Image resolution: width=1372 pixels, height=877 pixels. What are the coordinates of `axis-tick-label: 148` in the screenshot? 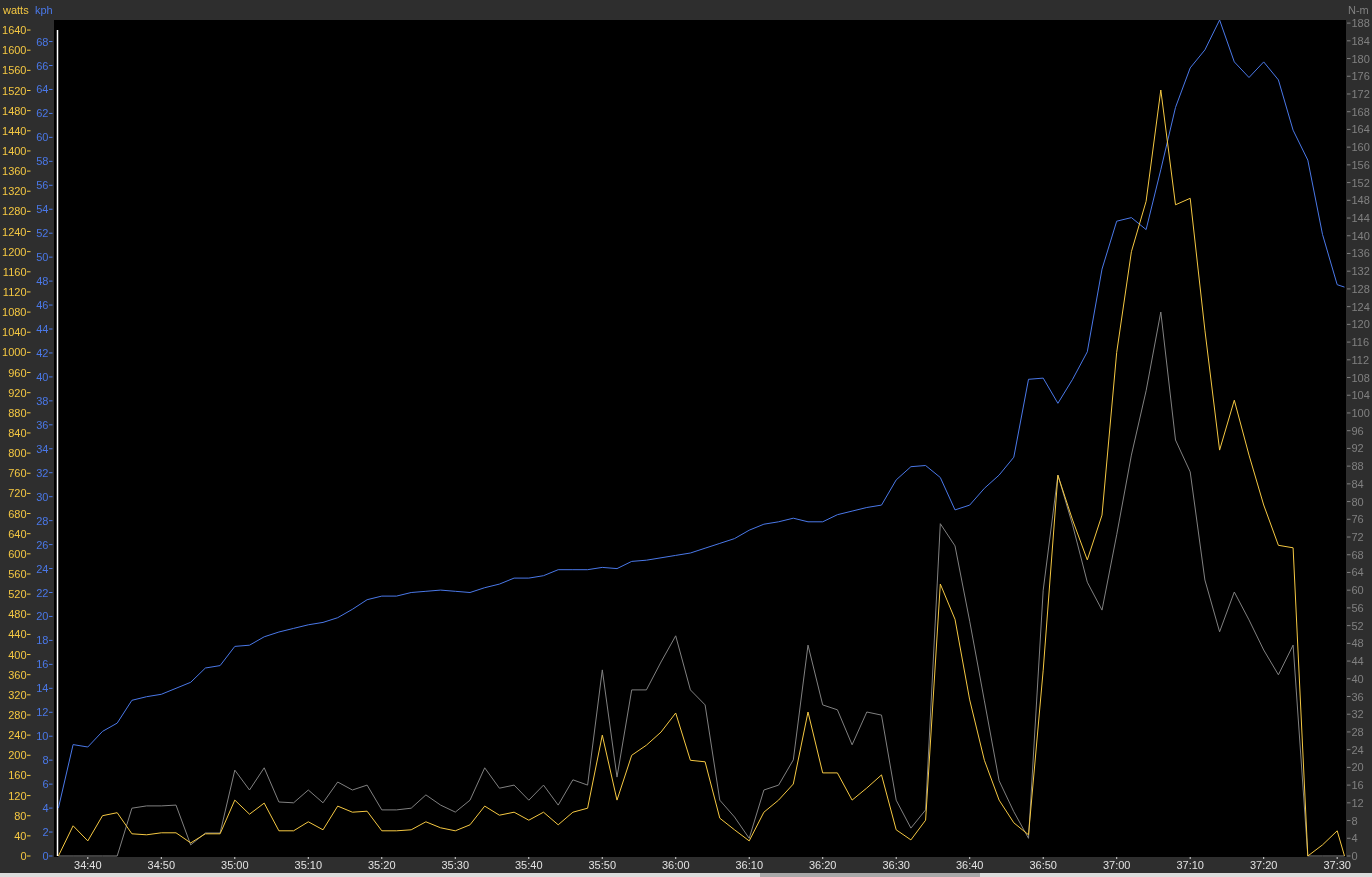 It's located at (1360, 200).